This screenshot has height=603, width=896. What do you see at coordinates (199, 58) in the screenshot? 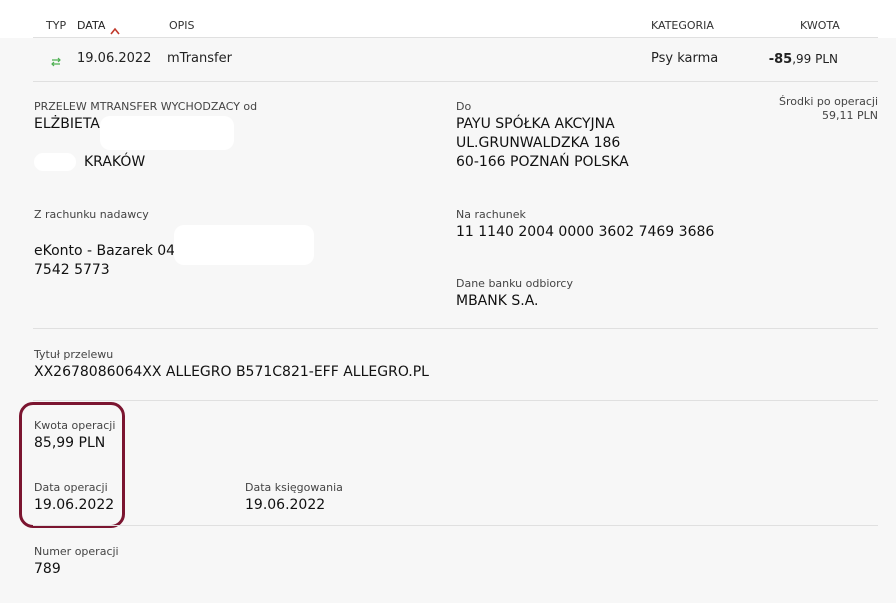
I see `transaction-description: mTransfer` at bounding box center [199, 58].